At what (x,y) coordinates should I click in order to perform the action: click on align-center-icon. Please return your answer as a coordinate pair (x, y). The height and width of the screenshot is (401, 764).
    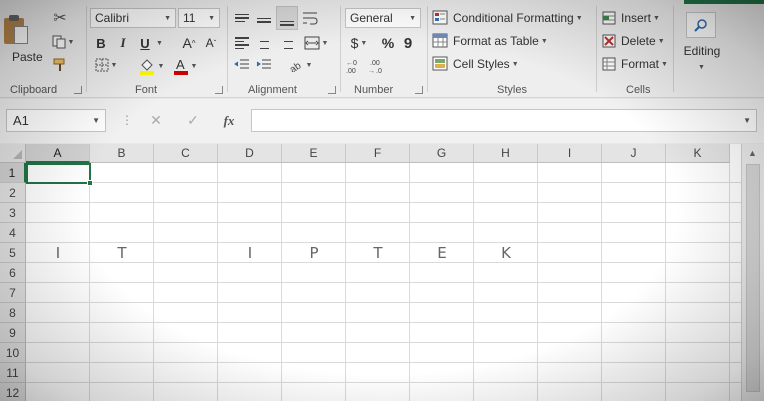
    Looking at the image, I should click on (264, 43).